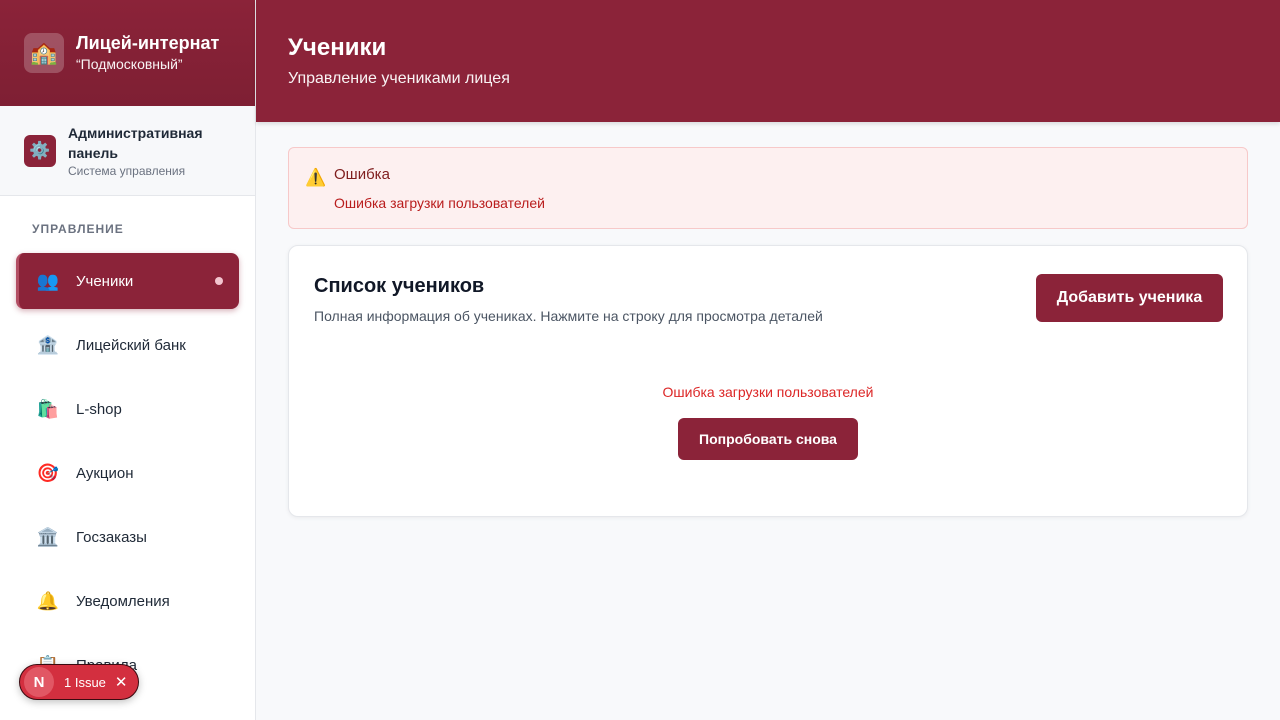 The width and height of the screenshot is (1280, 720). I want to click on gear-icon: ⚙️, so click(40, 150).